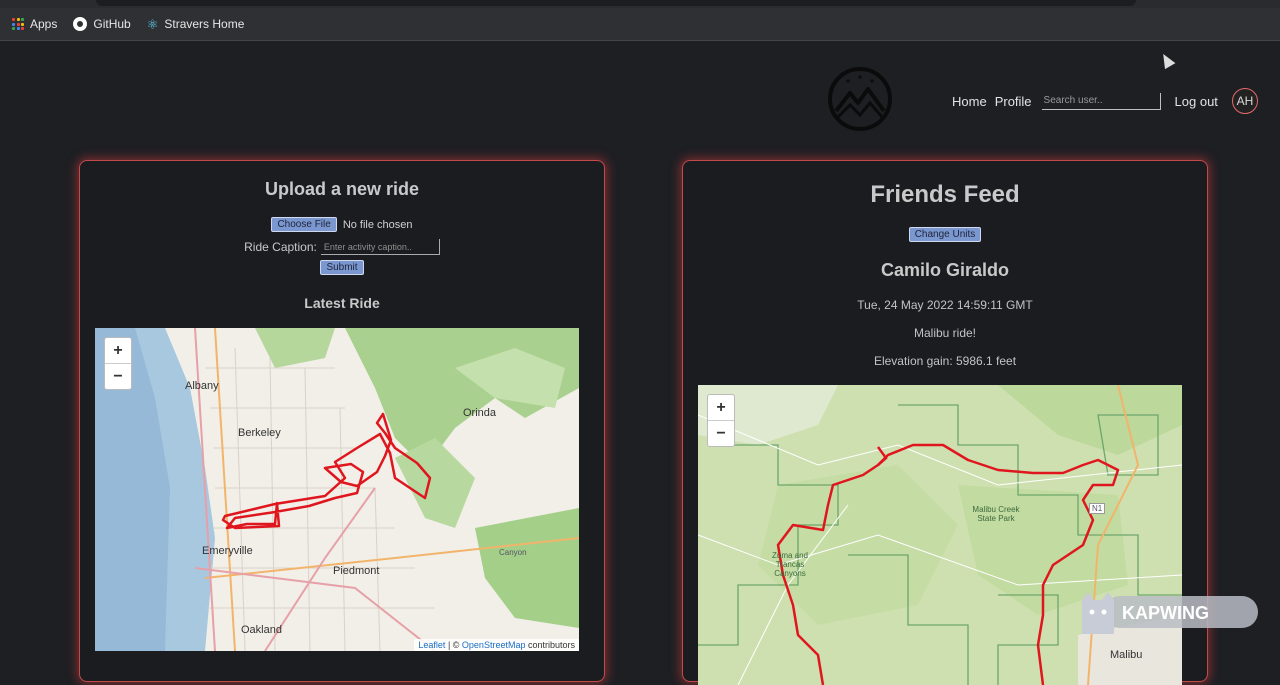 Image resolution: width=1280 pixels, height=685 pixels. I want to click on bookmarks-bar: Apps GitHub ⚛ Stravers Home, so click(640, 24).